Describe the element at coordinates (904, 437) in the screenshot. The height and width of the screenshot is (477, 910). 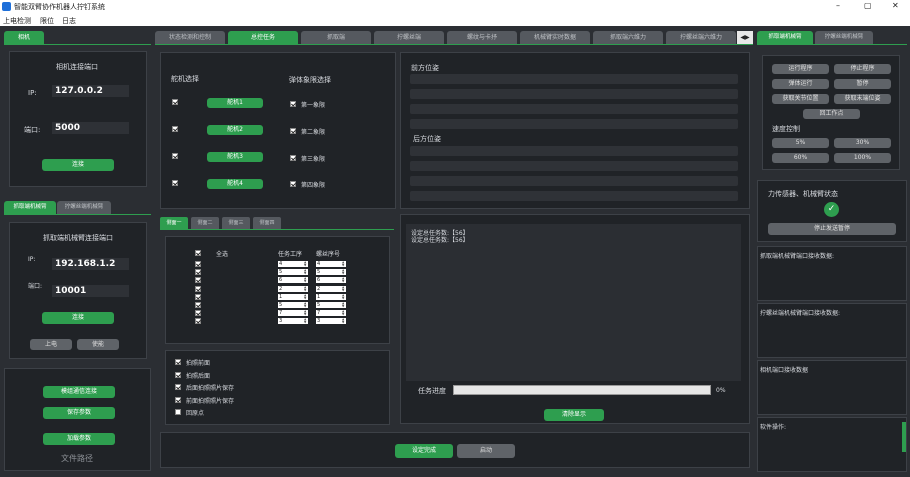
I see `scroll-indicator` at that location.